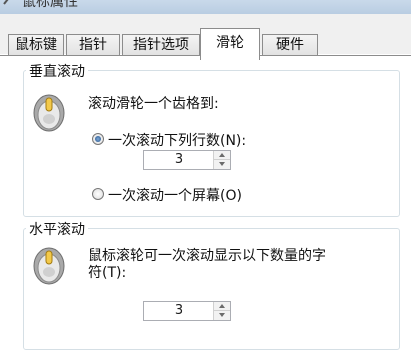 The image size is (411, 350). Describe the element at coordinates (179, 311) in the screenshot. I see `horizontal-chars-value: 3` at that location.